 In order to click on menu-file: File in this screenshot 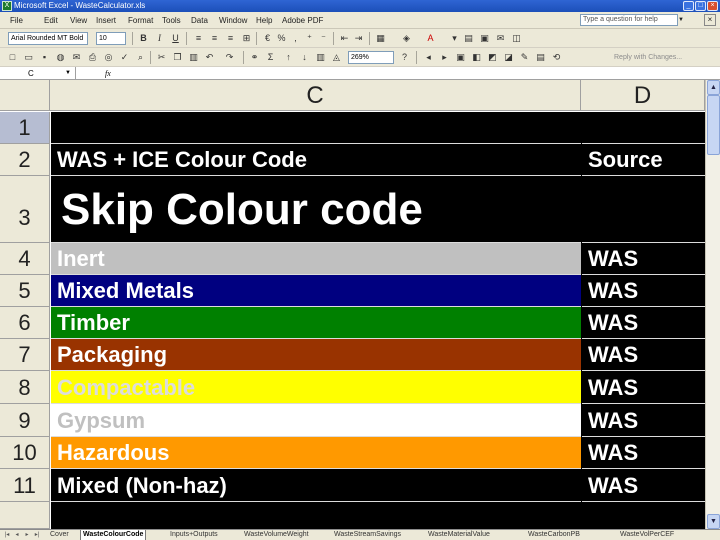, I will do `click(16, 20)`.